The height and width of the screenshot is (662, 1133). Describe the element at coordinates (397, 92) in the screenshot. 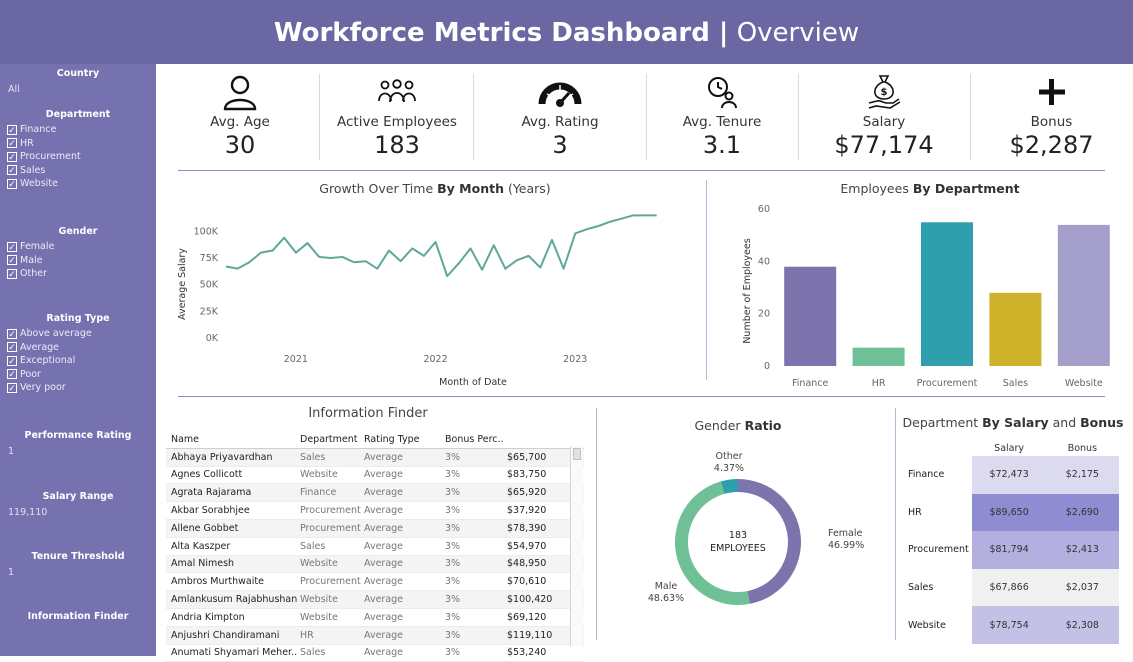

I see `people-group-icon` at that location.